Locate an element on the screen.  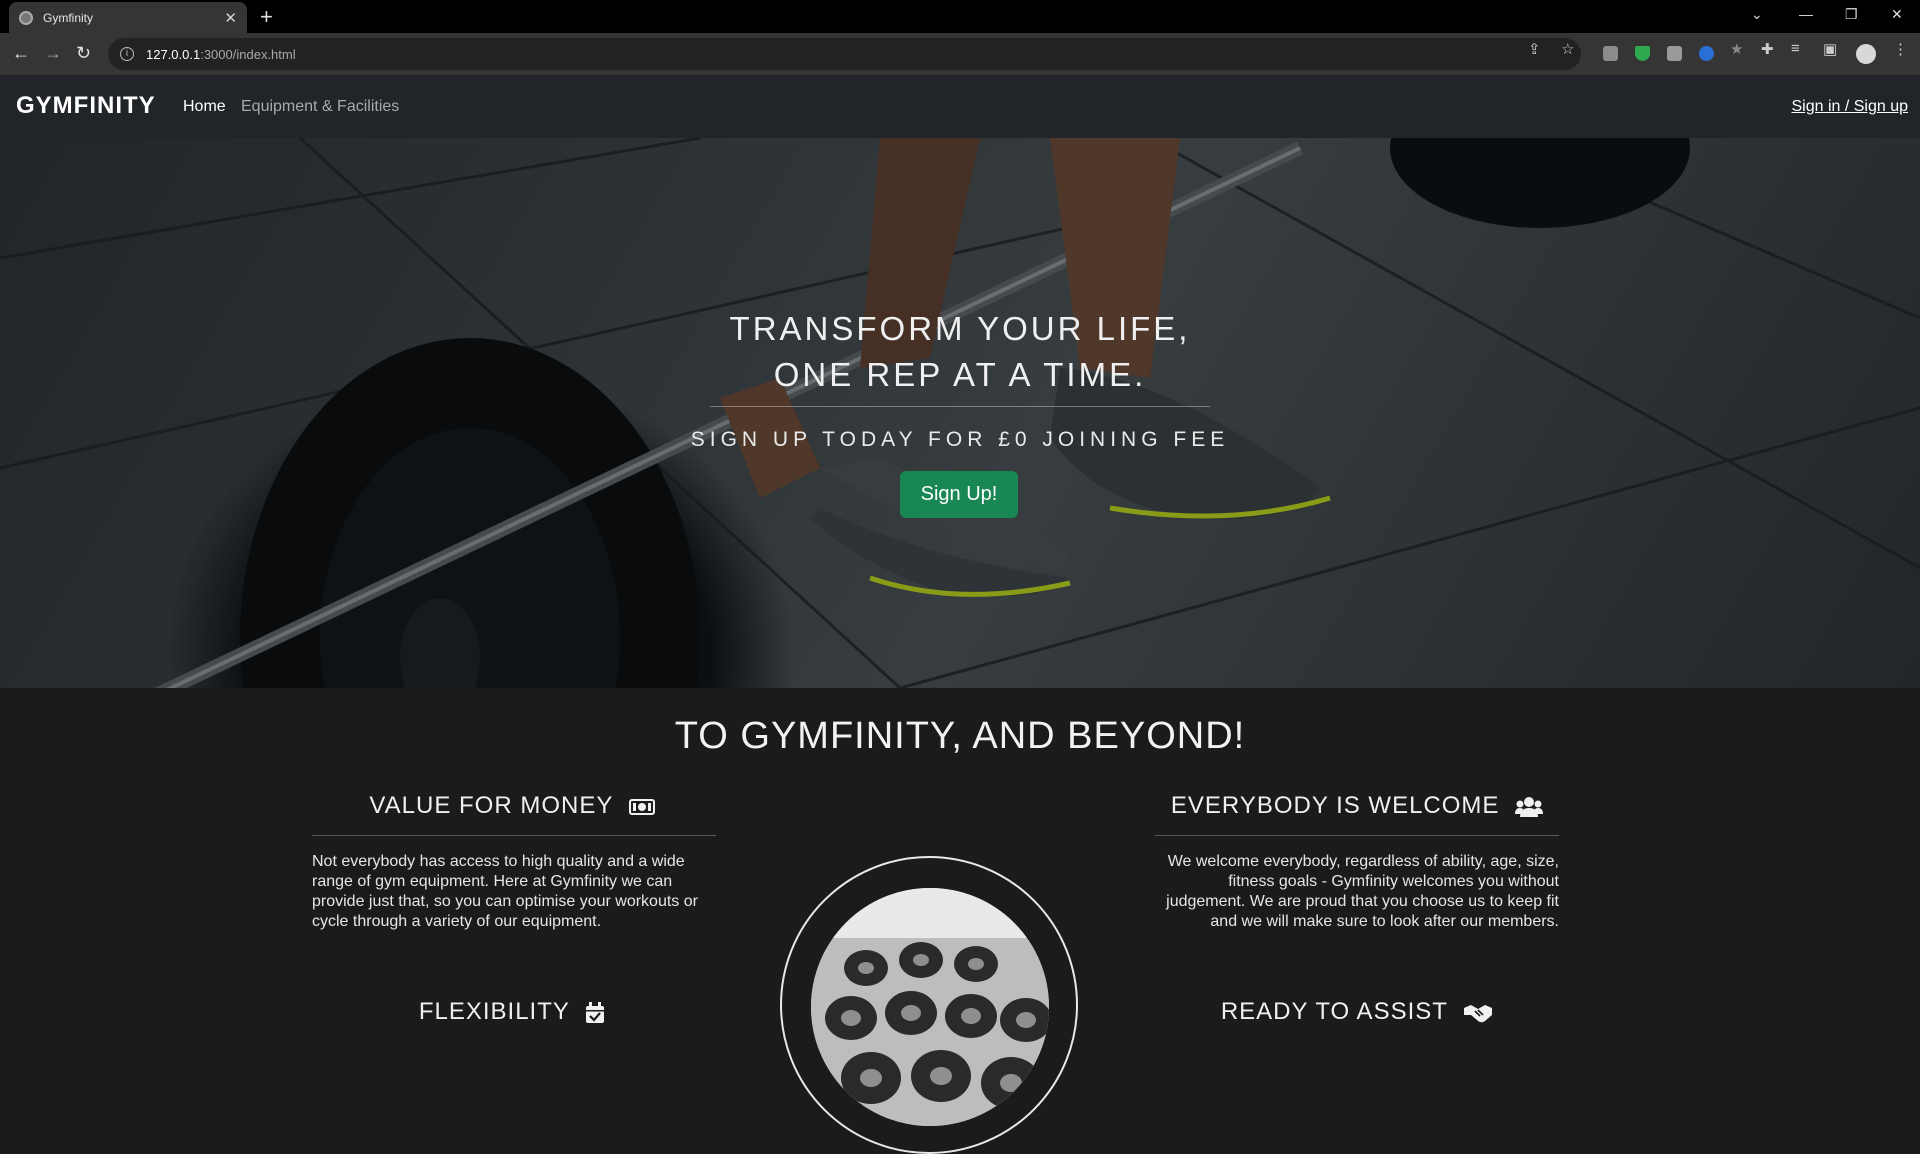
hero-heading: TRANSFORM YOUR LIFE, ONE REP AT A TIME. is located at coordinates (960, 352).